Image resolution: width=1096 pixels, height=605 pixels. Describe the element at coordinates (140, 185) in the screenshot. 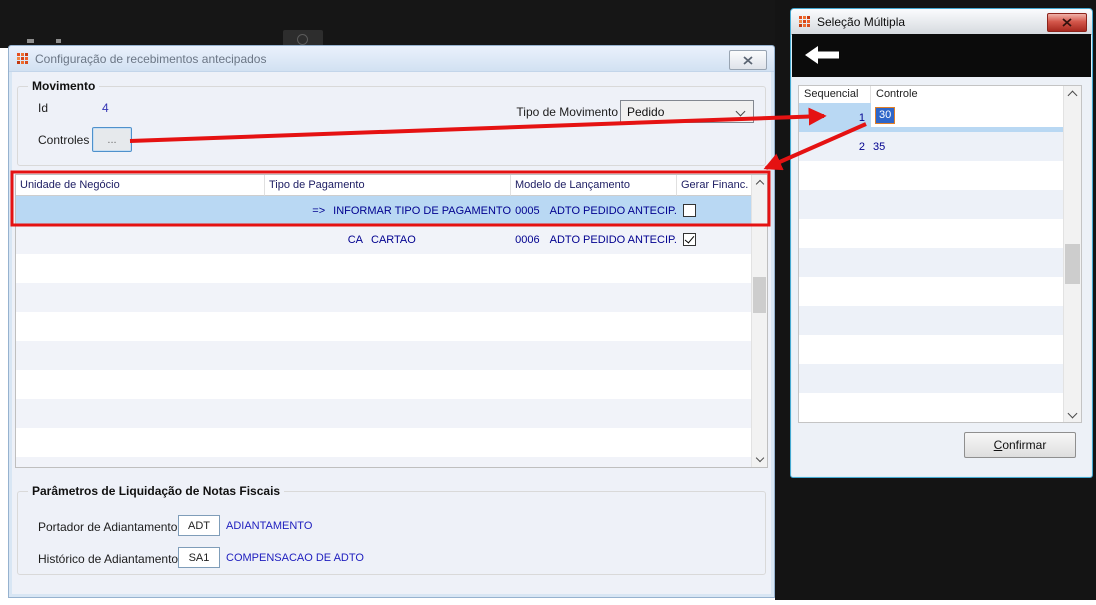

I see `col-unidade-negocio: Unidade de Negócio` at that location.